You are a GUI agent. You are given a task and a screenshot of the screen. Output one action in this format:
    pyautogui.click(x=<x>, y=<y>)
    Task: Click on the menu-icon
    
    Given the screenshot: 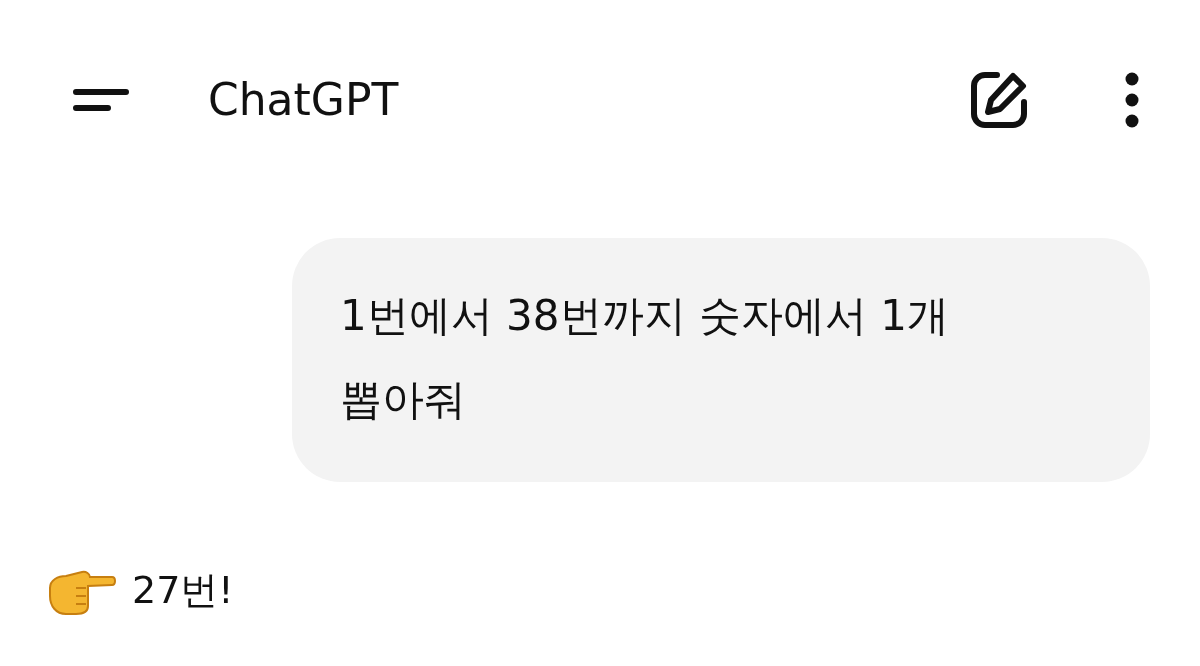 What is the action you would take?
    pyautogui.click(x=101, y=100)
    